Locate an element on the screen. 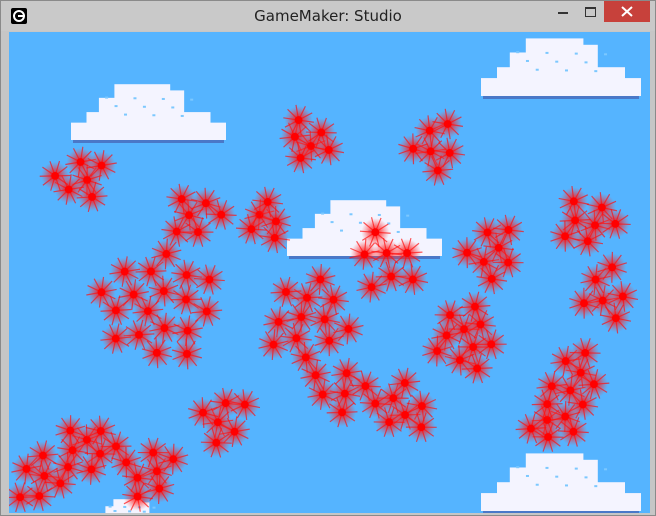  close-button is located at coordinates (627, 11).